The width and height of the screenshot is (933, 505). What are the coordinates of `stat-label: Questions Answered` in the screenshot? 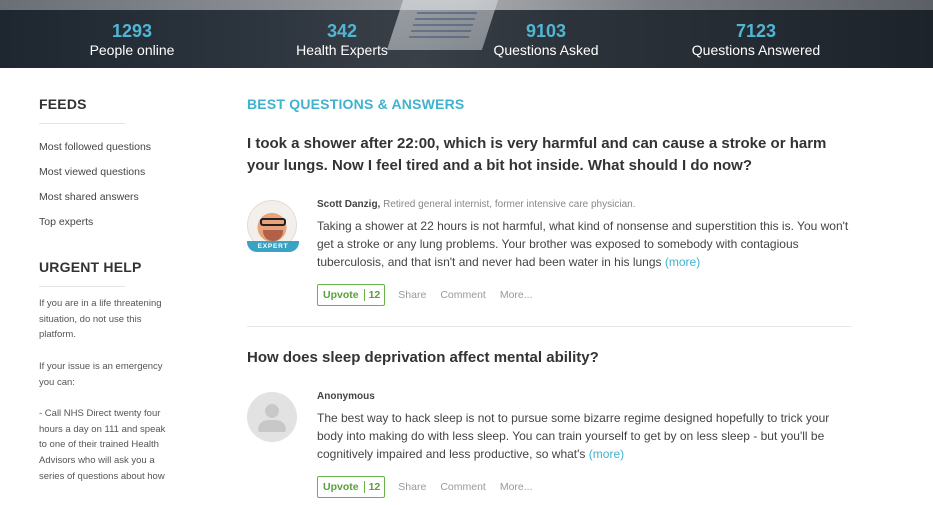 It's located at (756, 50).